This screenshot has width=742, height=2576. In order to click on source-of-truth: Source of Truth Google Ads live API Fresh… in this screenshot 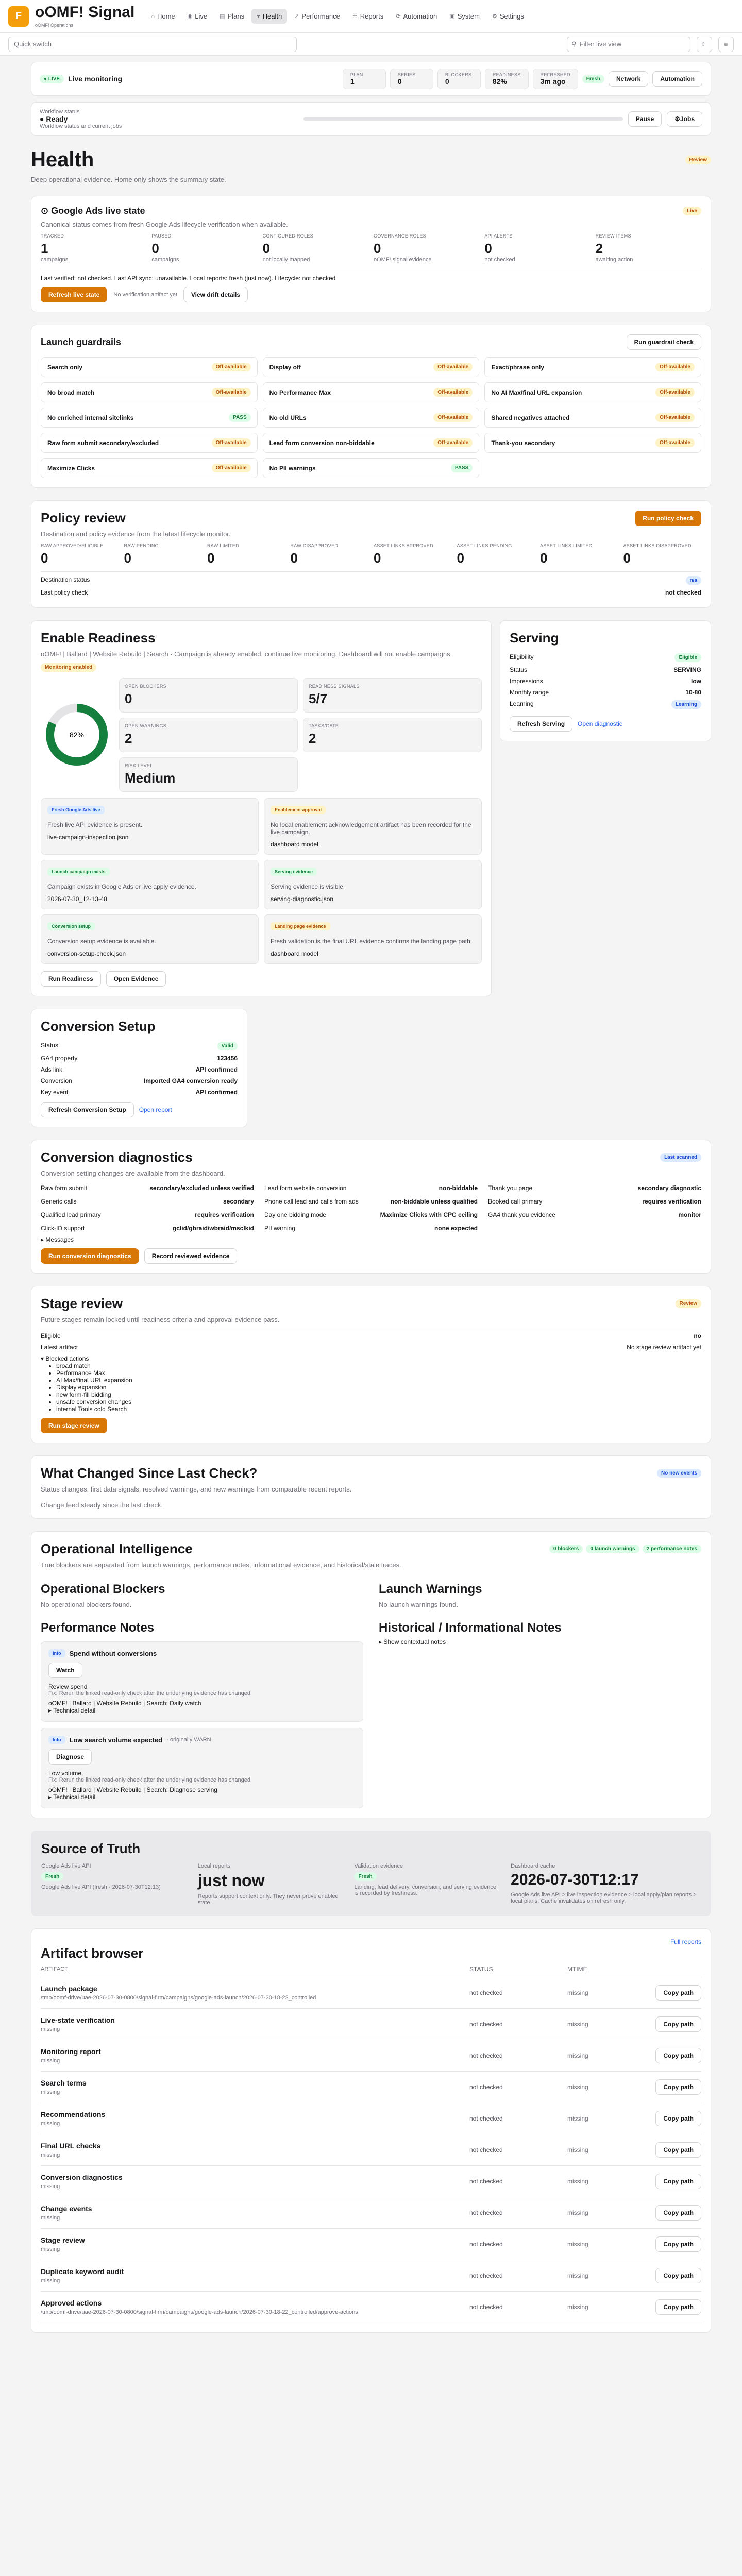, I will do `click(371, 1873)`.